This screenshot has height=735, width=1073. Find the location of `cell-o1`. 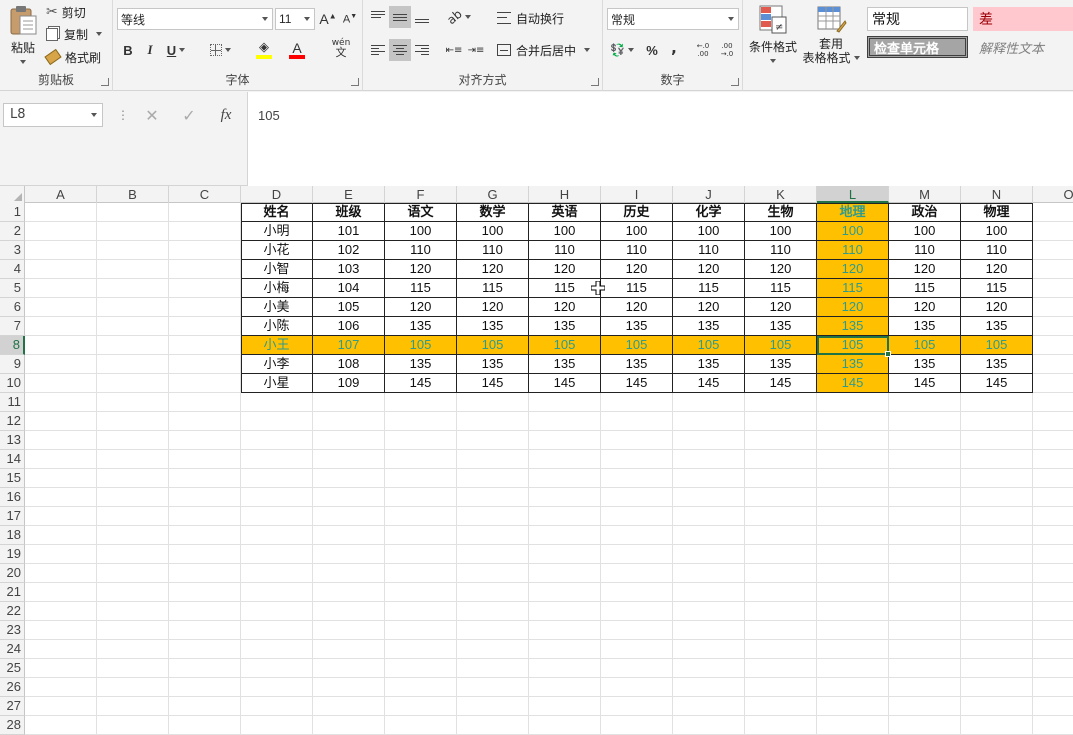

cell-o1 is located at coordinates (1053, 212).